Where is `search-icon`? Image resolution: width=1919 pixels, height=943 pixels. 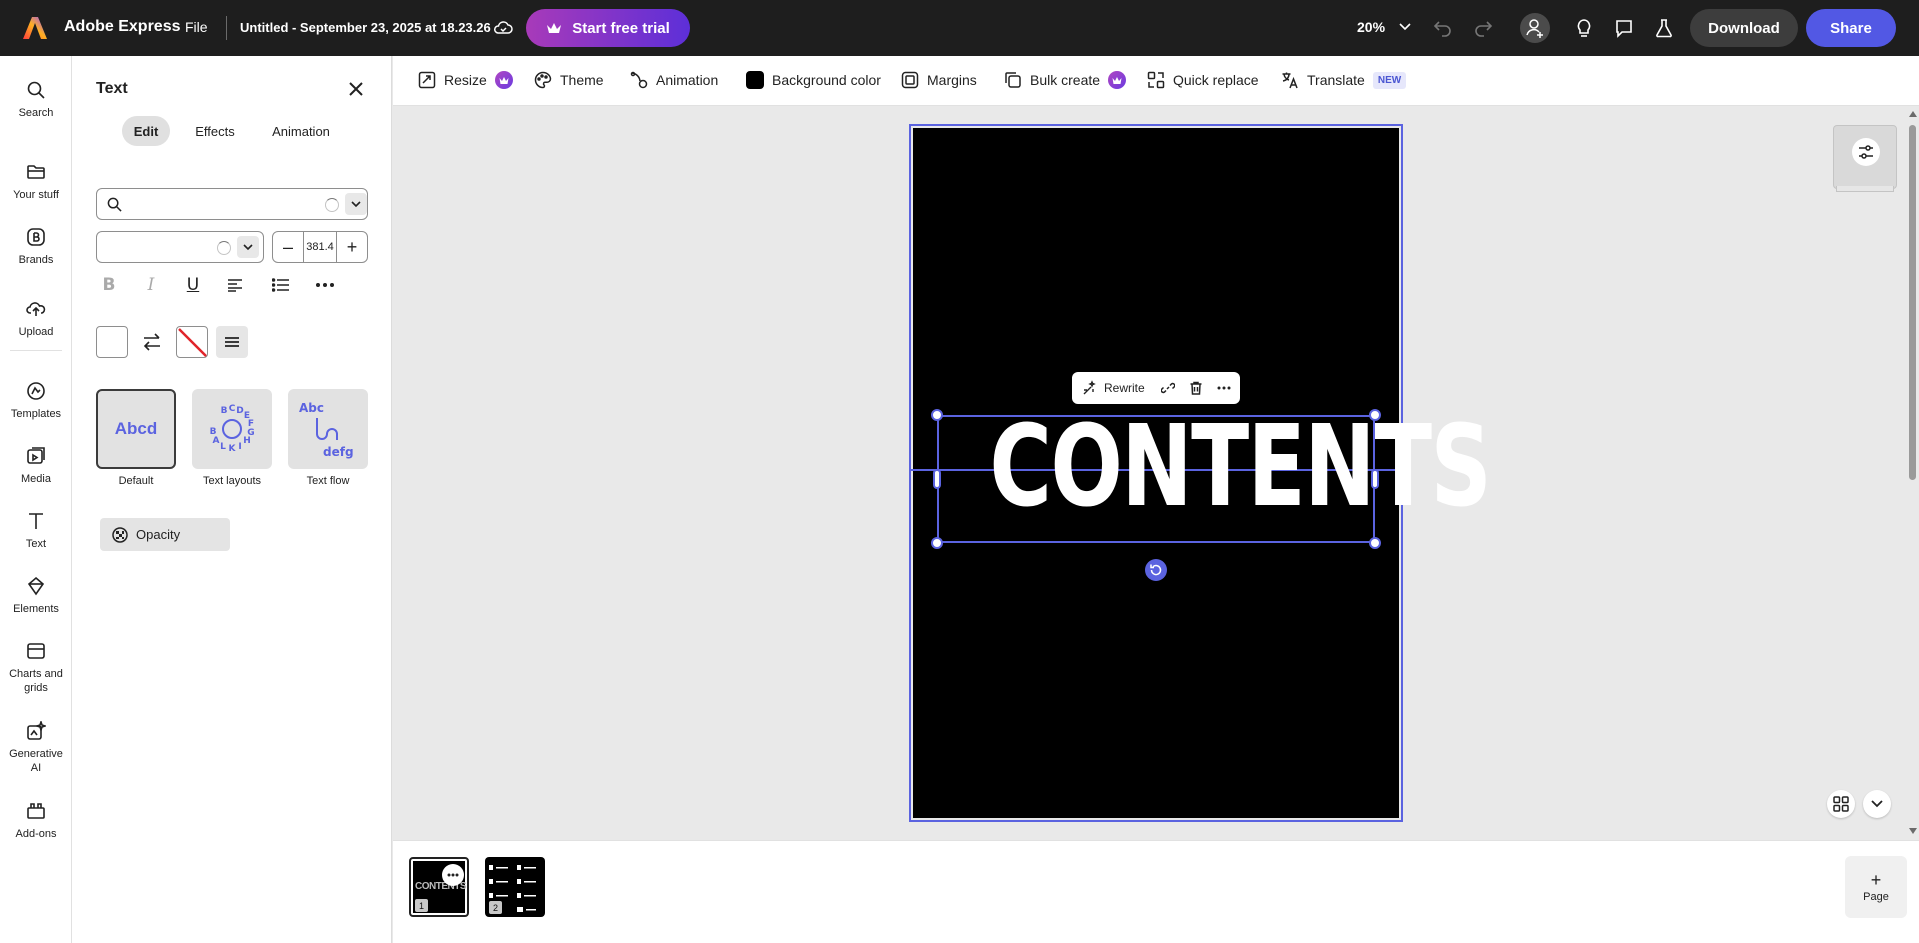 search-icon is located at coordinates (36, 90).